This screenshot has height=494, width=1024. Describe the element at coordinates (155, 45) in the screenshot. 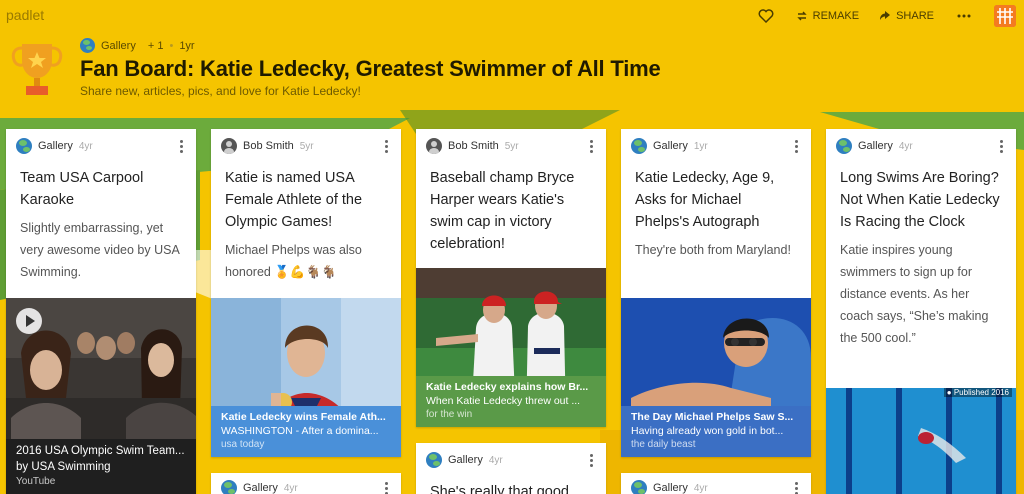

I see `board-likes: + 1` at that location.